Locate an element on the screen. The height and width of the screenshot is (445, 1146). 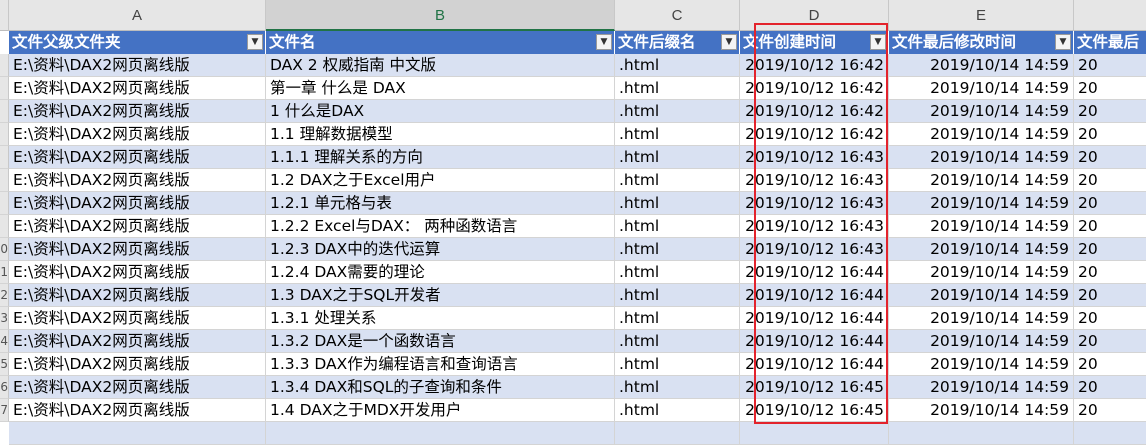
column-header-c: C is located at coordinates (677, 15).